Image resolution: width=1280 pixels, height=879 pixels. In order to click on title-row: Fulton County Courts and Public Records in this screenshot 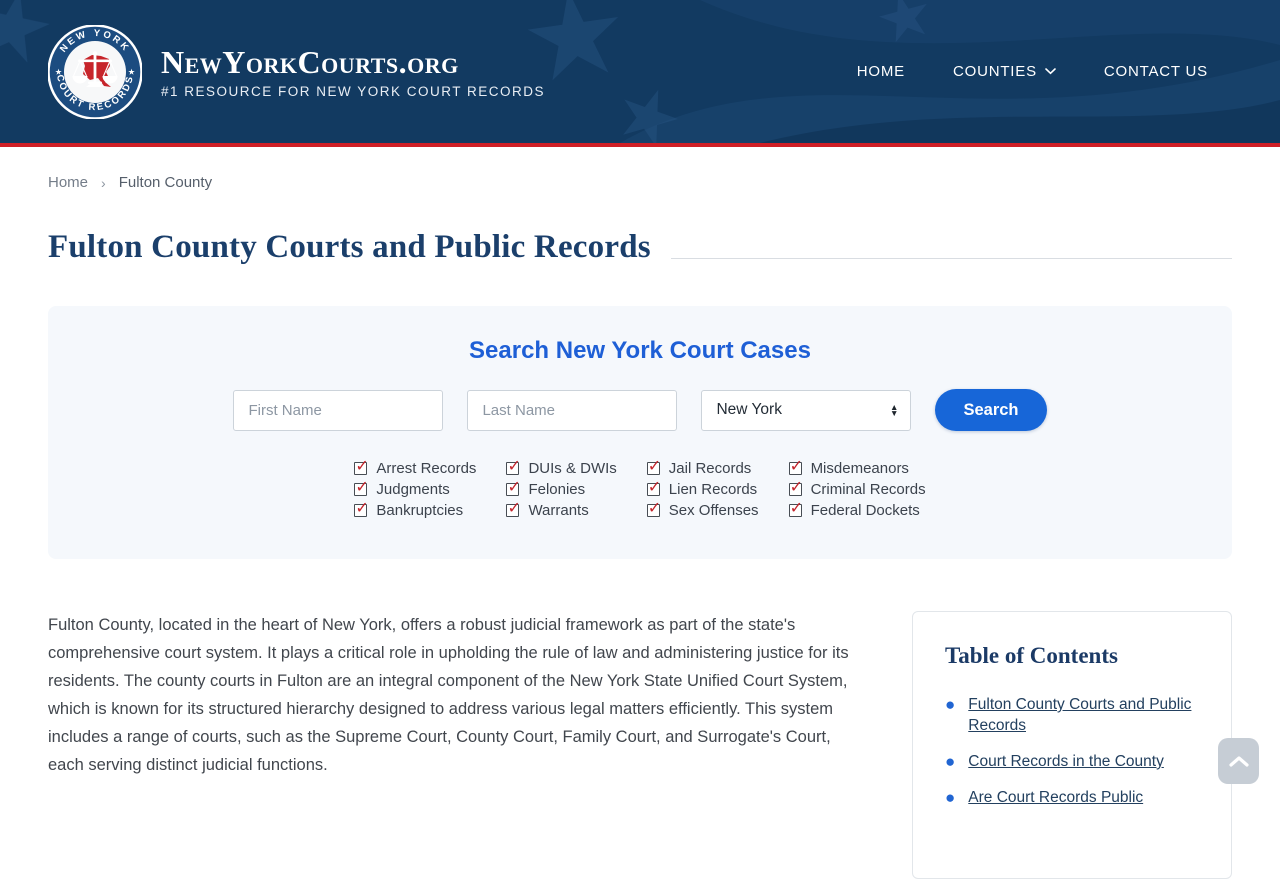, I will do `click(640, 247)`.